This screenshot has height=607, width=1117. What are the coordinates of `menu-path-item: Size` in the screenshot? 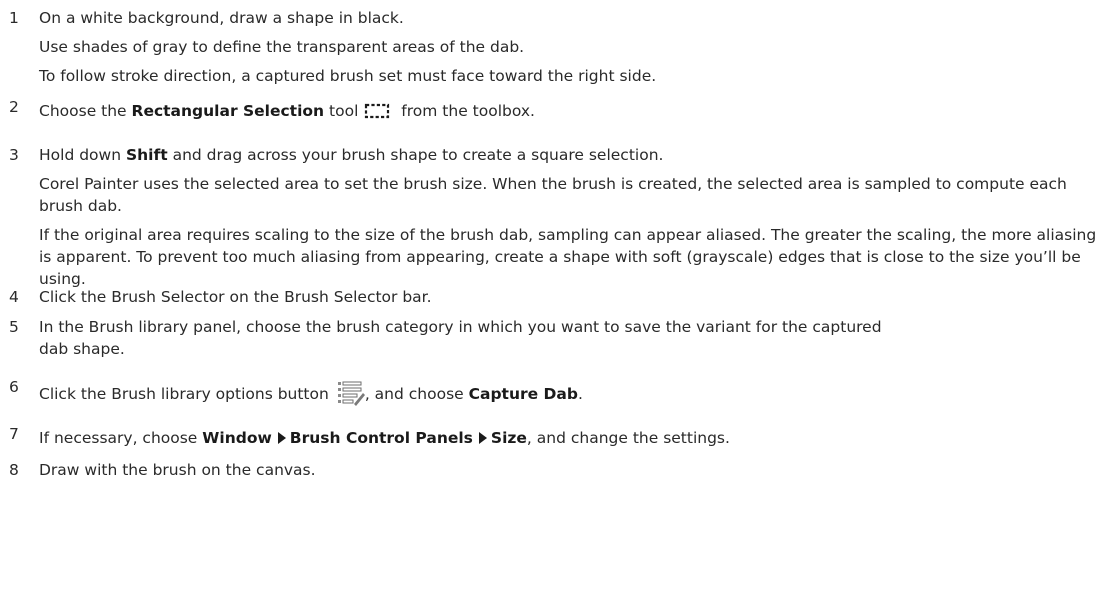 It's located at (508, 438).